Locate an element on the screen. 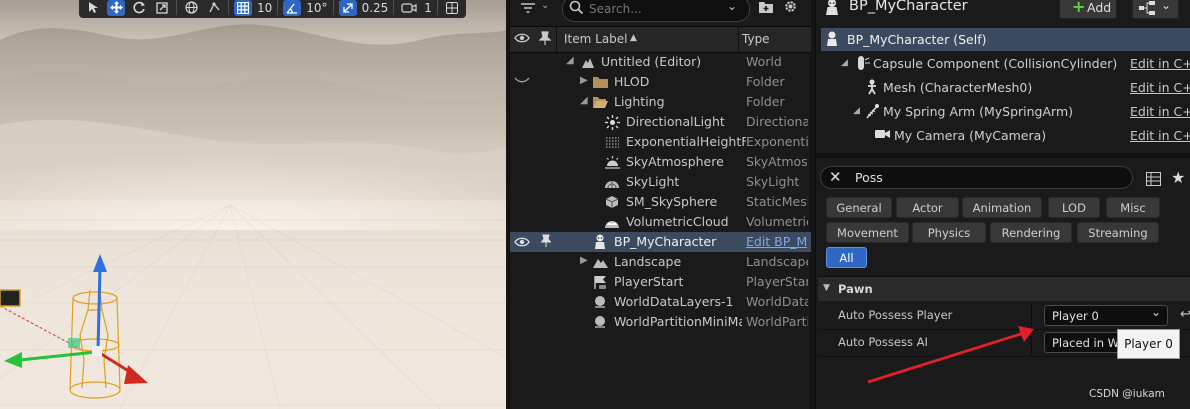 Image resolution: width=1190 pixels, height=409 pixels. component-label: Mesh (CharacterMesh0) is located at coordinates (958, 87).